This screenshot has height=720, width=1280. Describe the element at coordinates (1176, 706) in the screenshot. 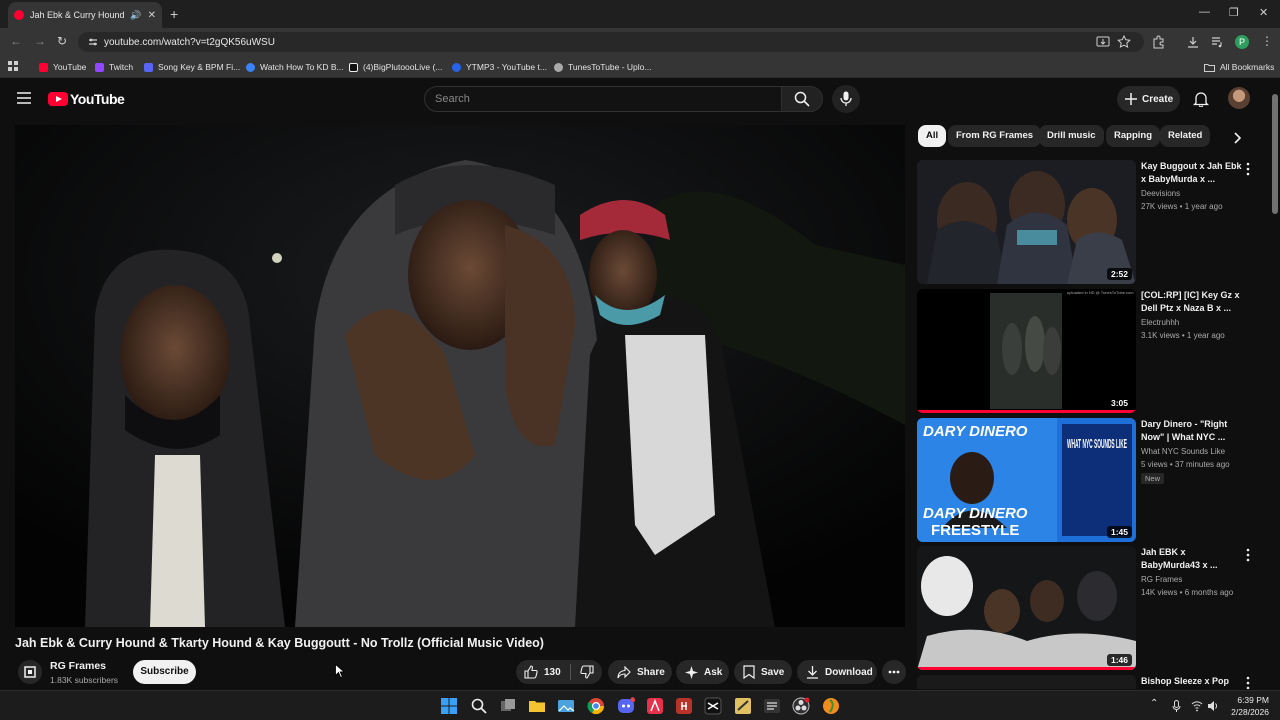

I see `microphone-icon` at that location.